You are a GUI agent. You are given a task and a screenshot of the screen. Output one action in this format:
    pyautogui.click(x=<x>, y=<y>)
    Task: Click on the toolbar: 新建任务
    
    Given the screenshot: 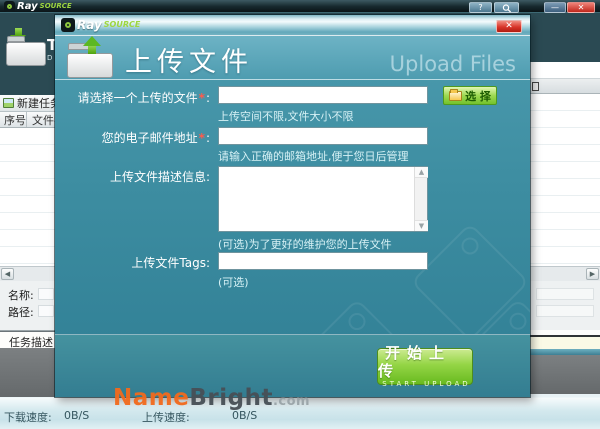 What is the action you would take?
    pyautogui.click(x=27, y=103)
    